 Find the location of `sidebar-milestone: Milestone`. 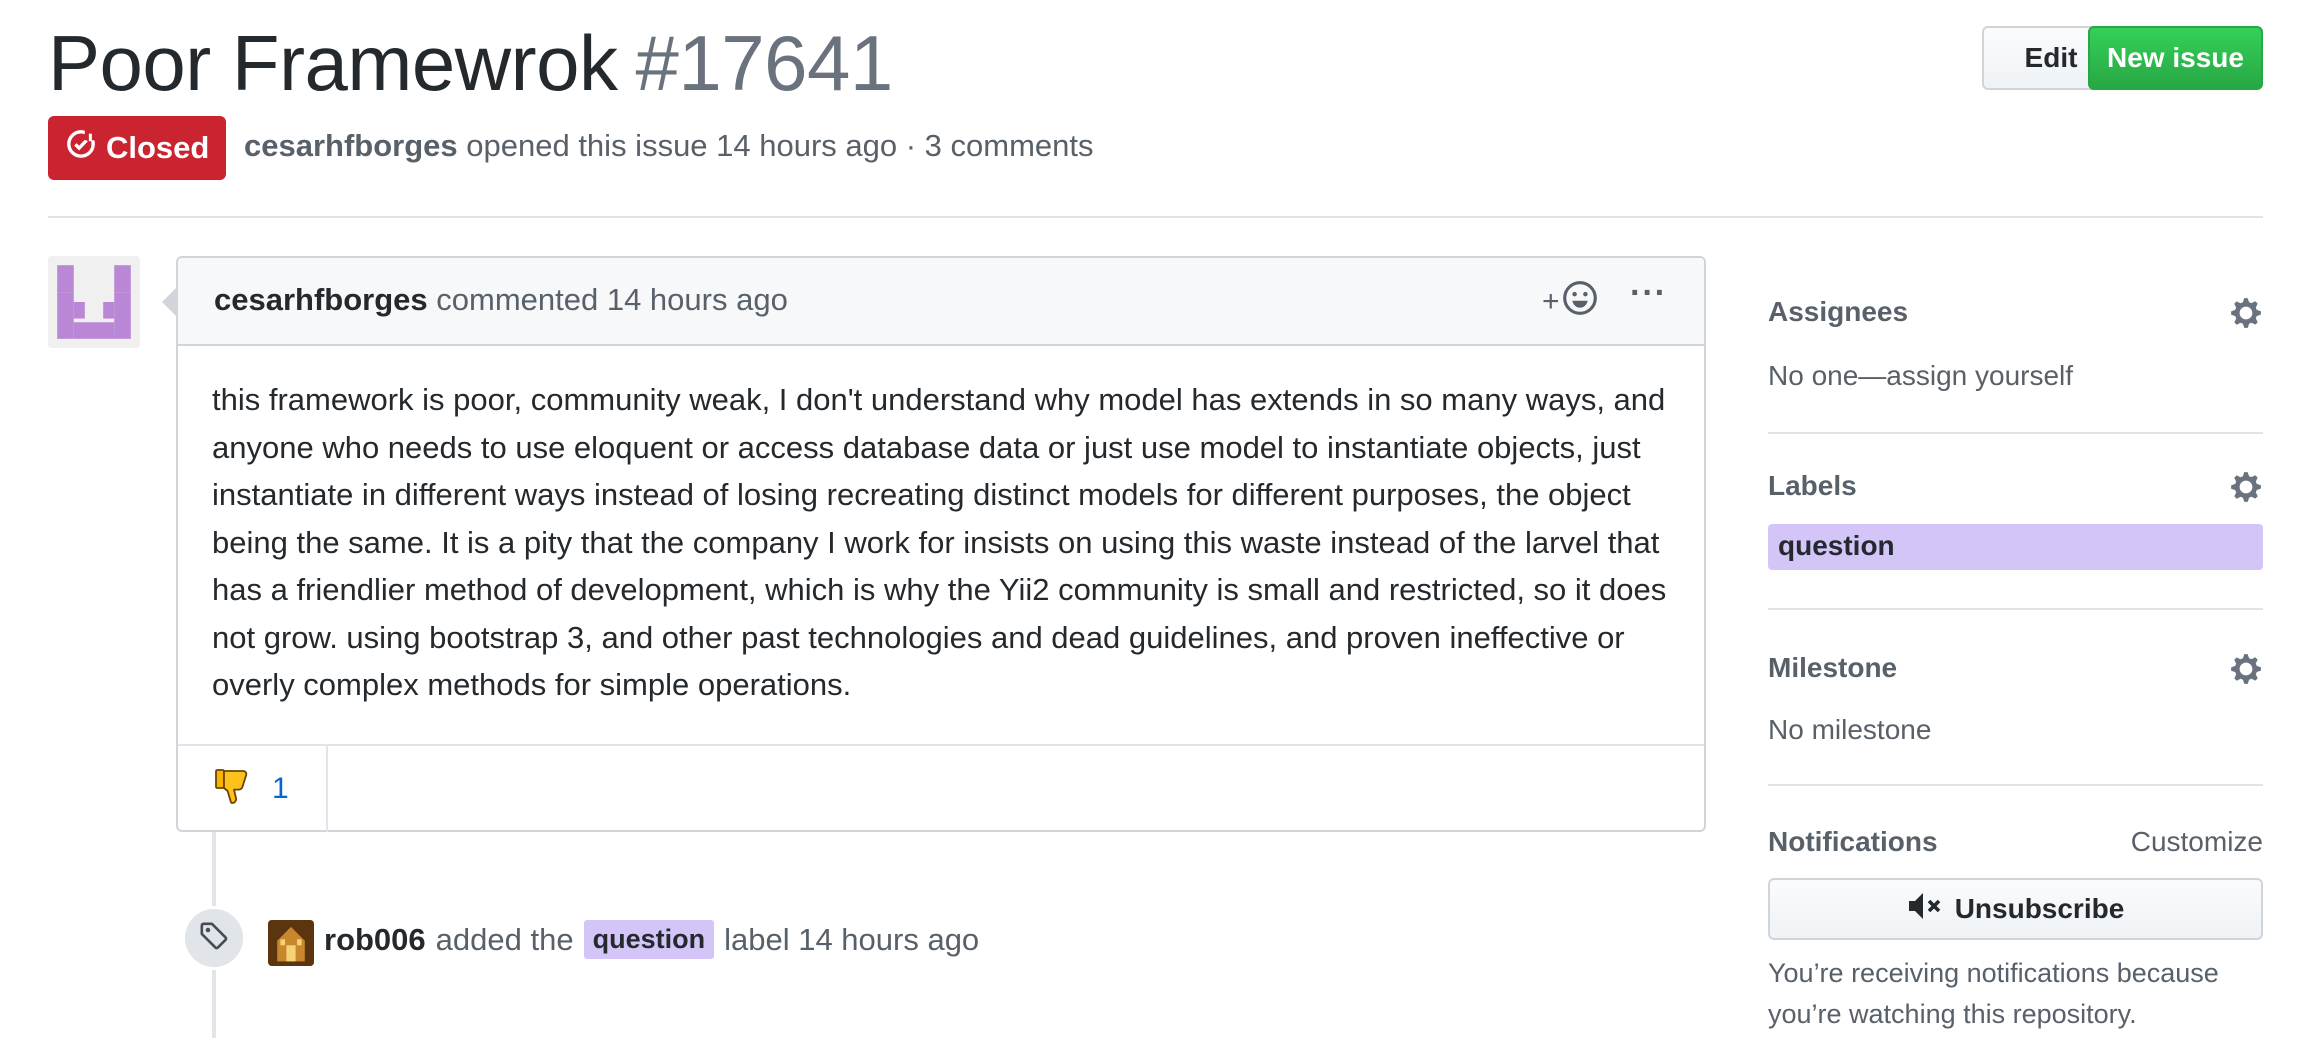

sidebar-milestone: Milestone is located at coordinates (2015, 672).